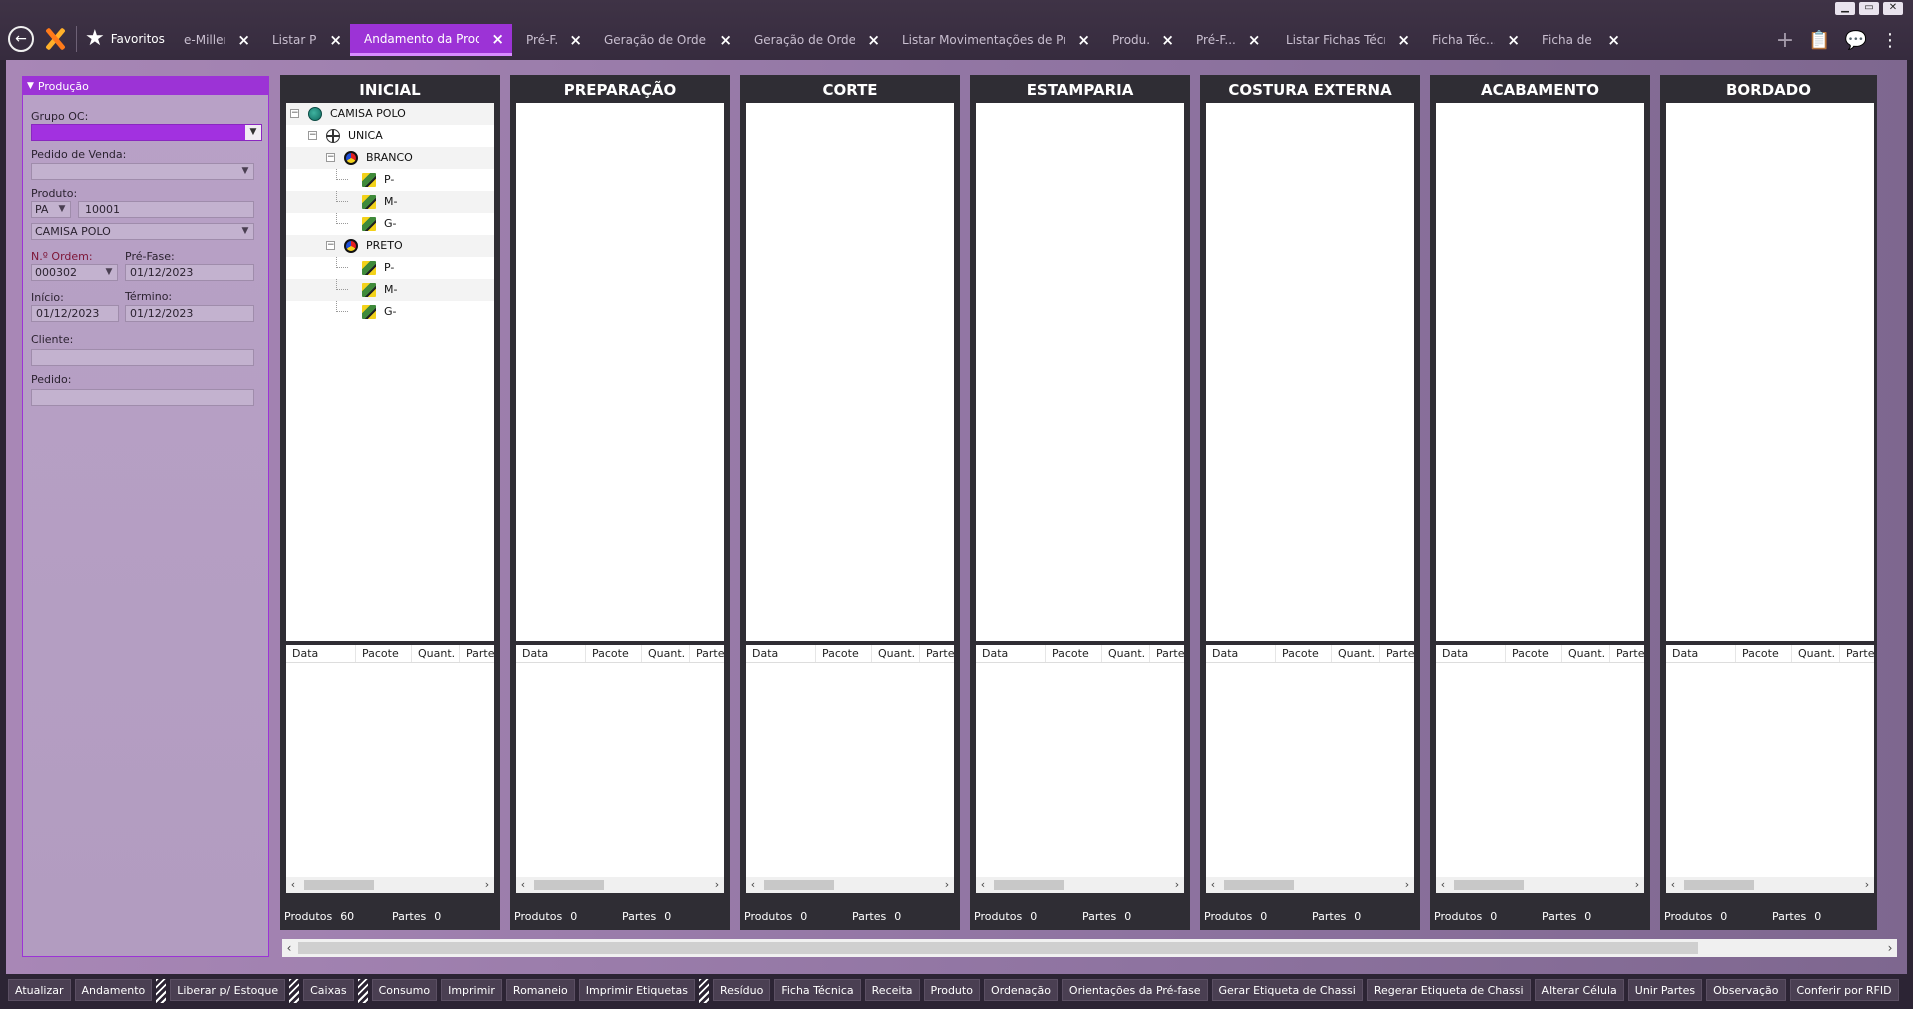 The height and width of the screenshot is (1009, 1913). Describe the element at coordinates (892, 990) in the screenshot. I see `toolbar-button: Receita` at that location.